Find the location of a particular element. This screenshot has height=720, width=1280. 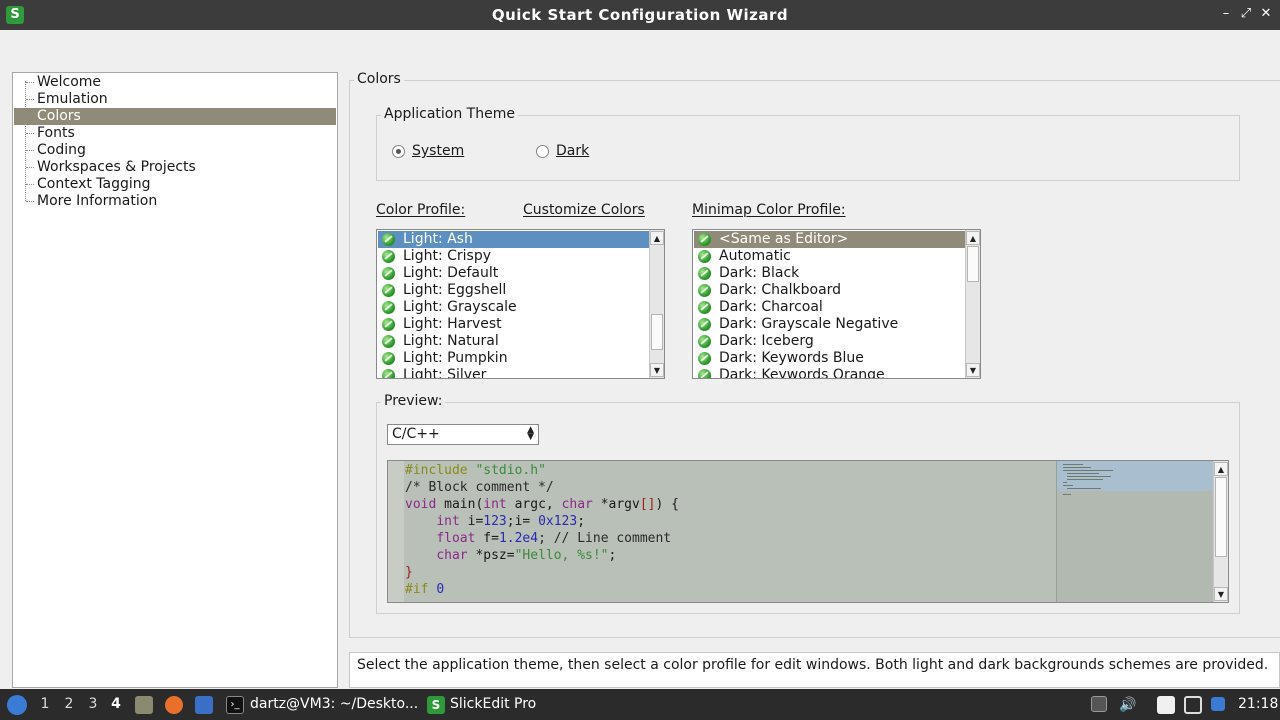

tree-item-colors: Colors is located at coordinates (175, 116).